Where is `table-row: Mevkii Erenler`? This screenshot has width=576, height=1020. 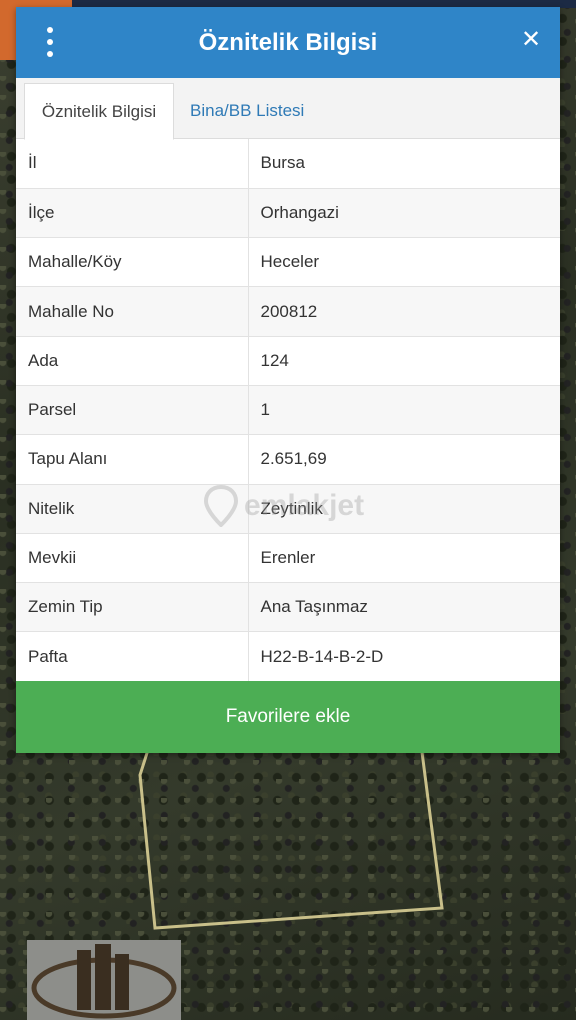
table-row: Mevkii Erenler is located at coordinates (288, 558).